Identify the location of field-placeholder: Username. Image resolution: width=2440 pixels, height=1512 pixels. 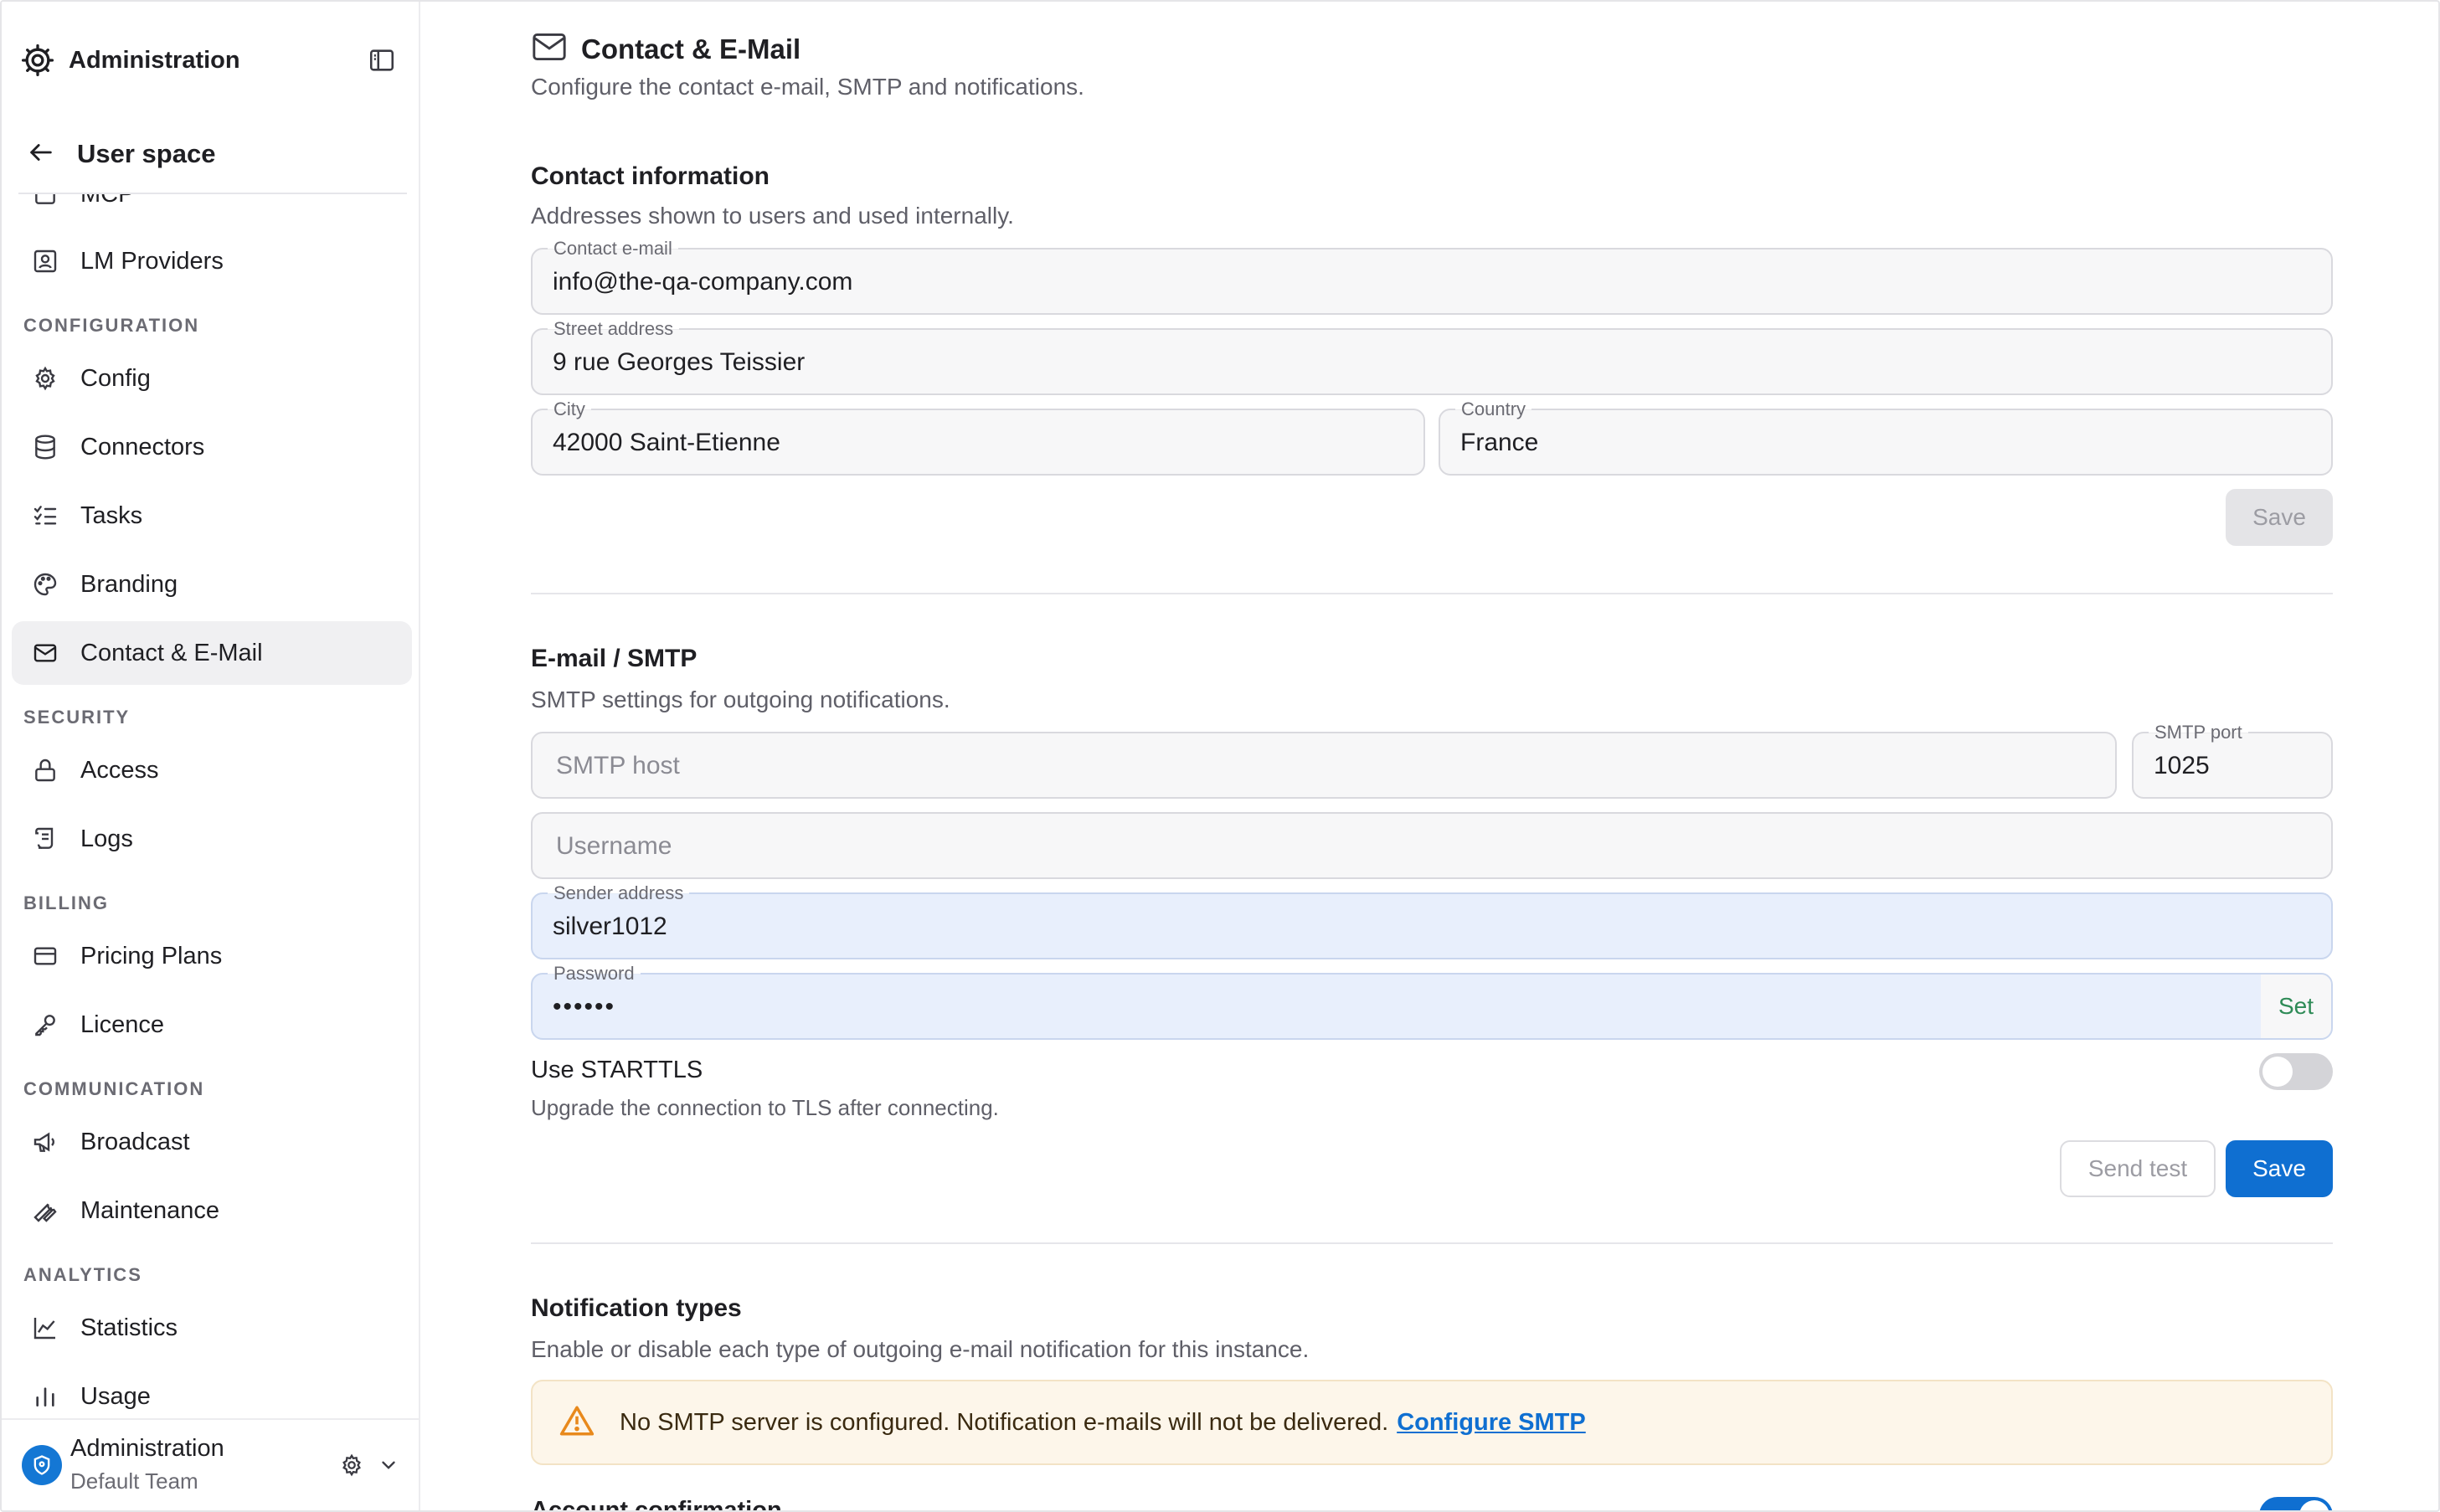
(614, 846).